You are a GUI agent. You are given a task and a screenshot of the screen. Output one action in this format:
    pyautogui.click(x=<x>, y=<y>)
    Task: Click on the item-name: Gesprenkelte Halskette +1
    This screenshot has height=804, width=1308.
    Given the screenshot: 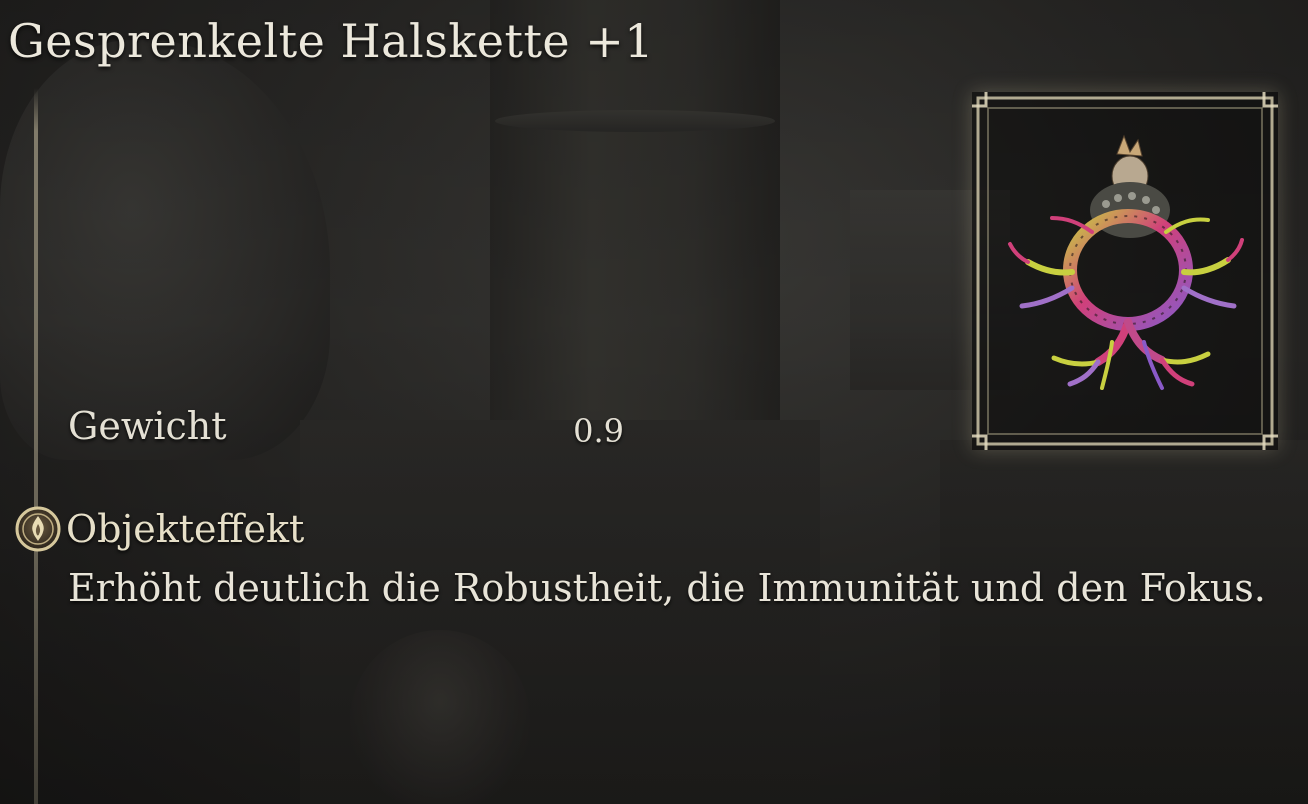 What is the action you would take?
    pyautogui.click(x=331, y=41)
    